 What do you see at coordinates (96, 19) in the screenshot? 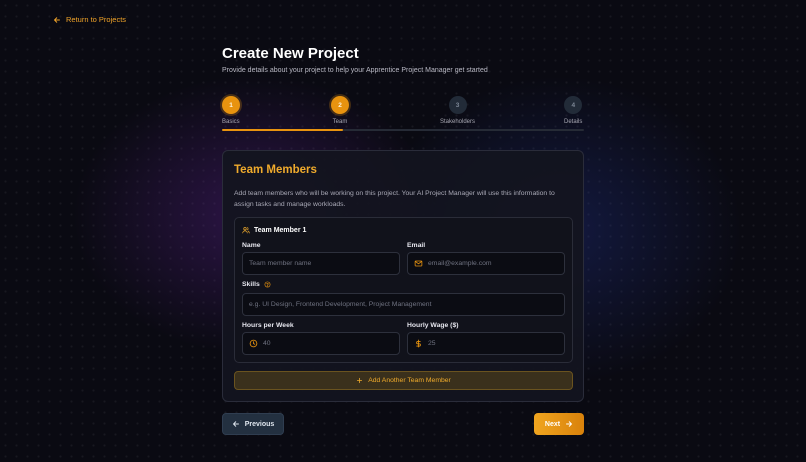
I see `return-to-projects-label: Return to Projects` at bounding box center [96, 19].